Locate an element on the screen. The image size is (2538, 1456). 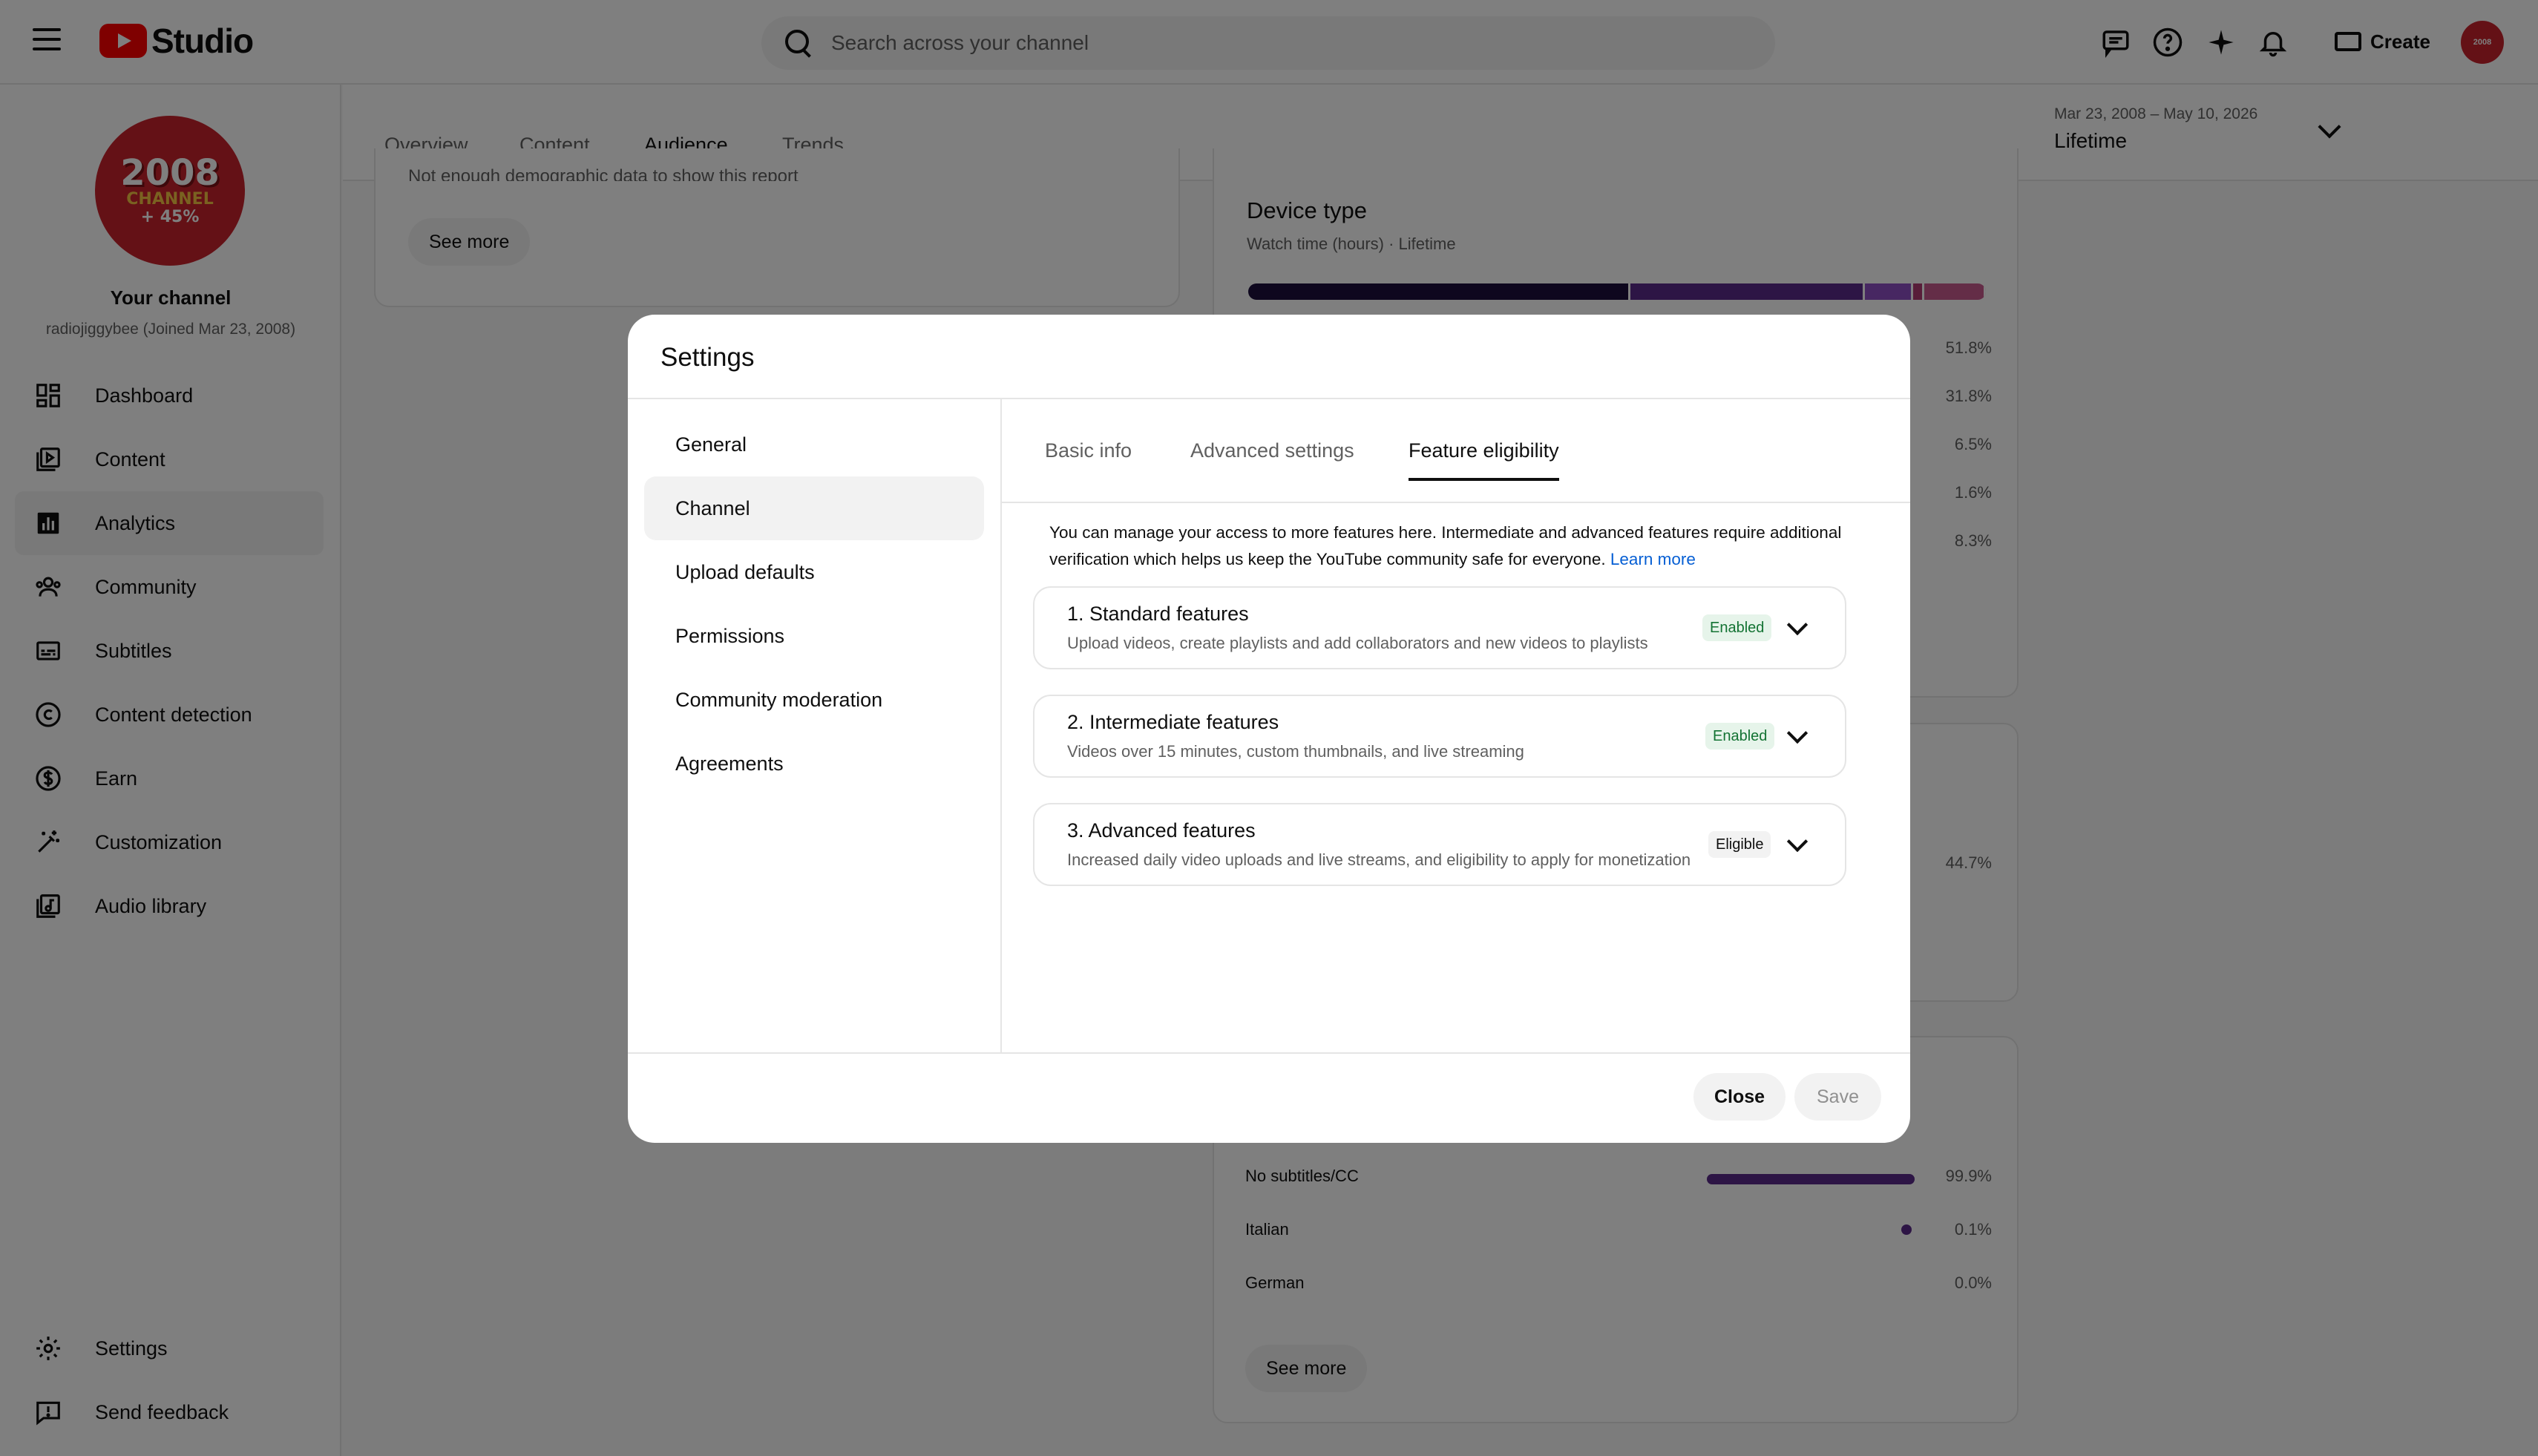
learn-more-link: Learn more is located at coordinates (1653, 559).